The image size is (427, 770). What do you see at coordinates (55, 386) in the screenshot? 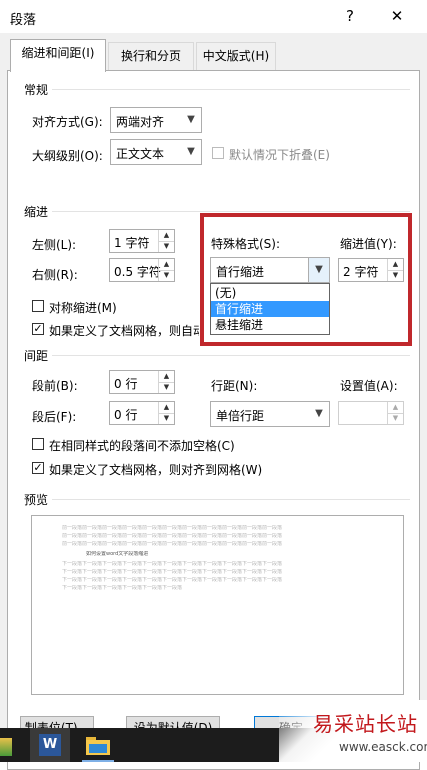
I see `spacing-before-label: 段前(B):` at bounding box center [55, 386].